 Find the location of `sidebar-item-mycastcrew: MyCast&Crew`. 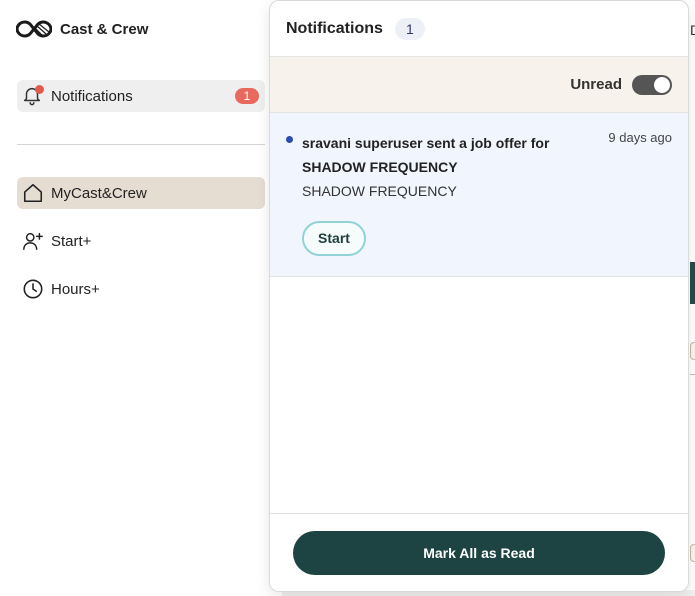

sidebar-item-mycastcrew: MyCast&Crew is located at coordinates (141, 193).